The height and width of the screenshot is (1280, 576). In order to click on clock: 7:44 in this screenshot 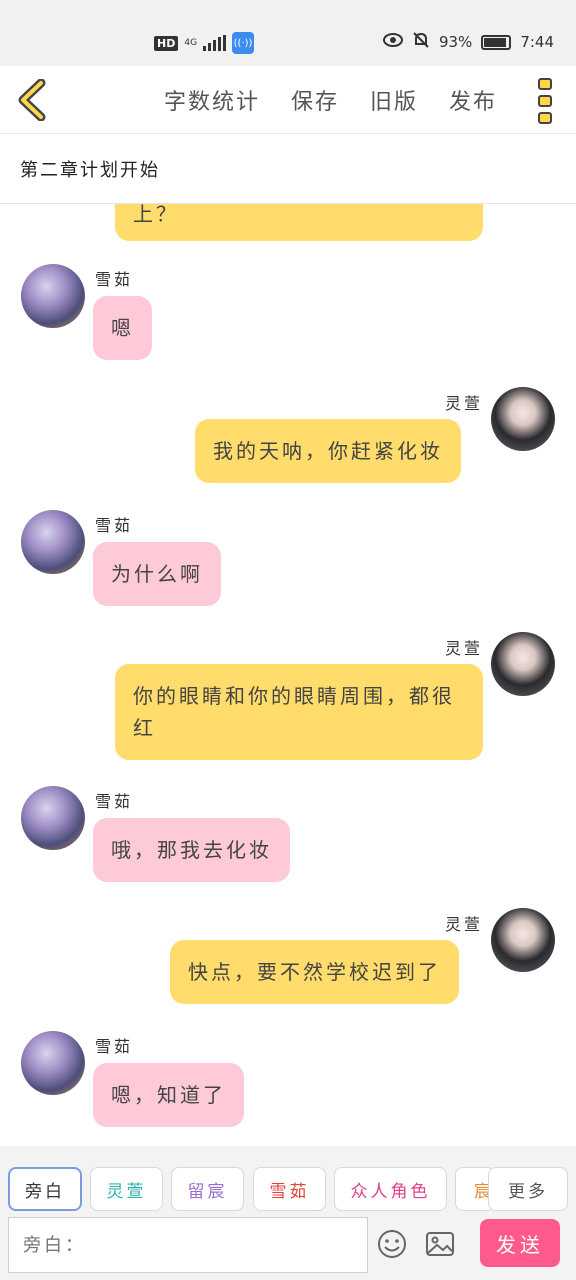, I will do `click(537, 42)`.